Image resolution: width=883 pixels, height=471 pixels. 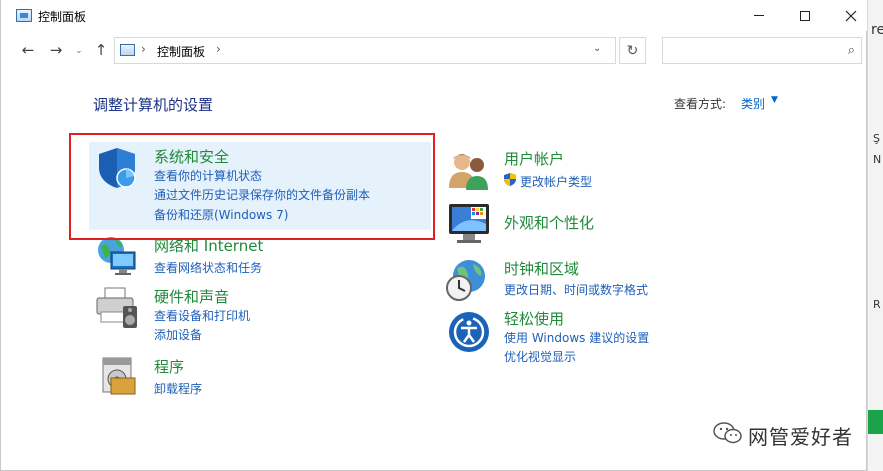 I want to click on category-title-user-accounts: 用户帐户, so click(x=534, y=158).